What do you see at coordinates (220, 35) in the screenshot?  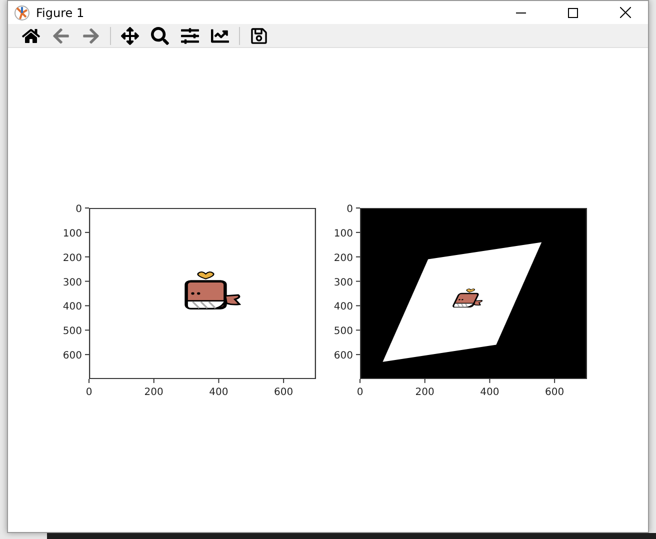 I see `line-chart-icon` at bounding box center [220, 35].